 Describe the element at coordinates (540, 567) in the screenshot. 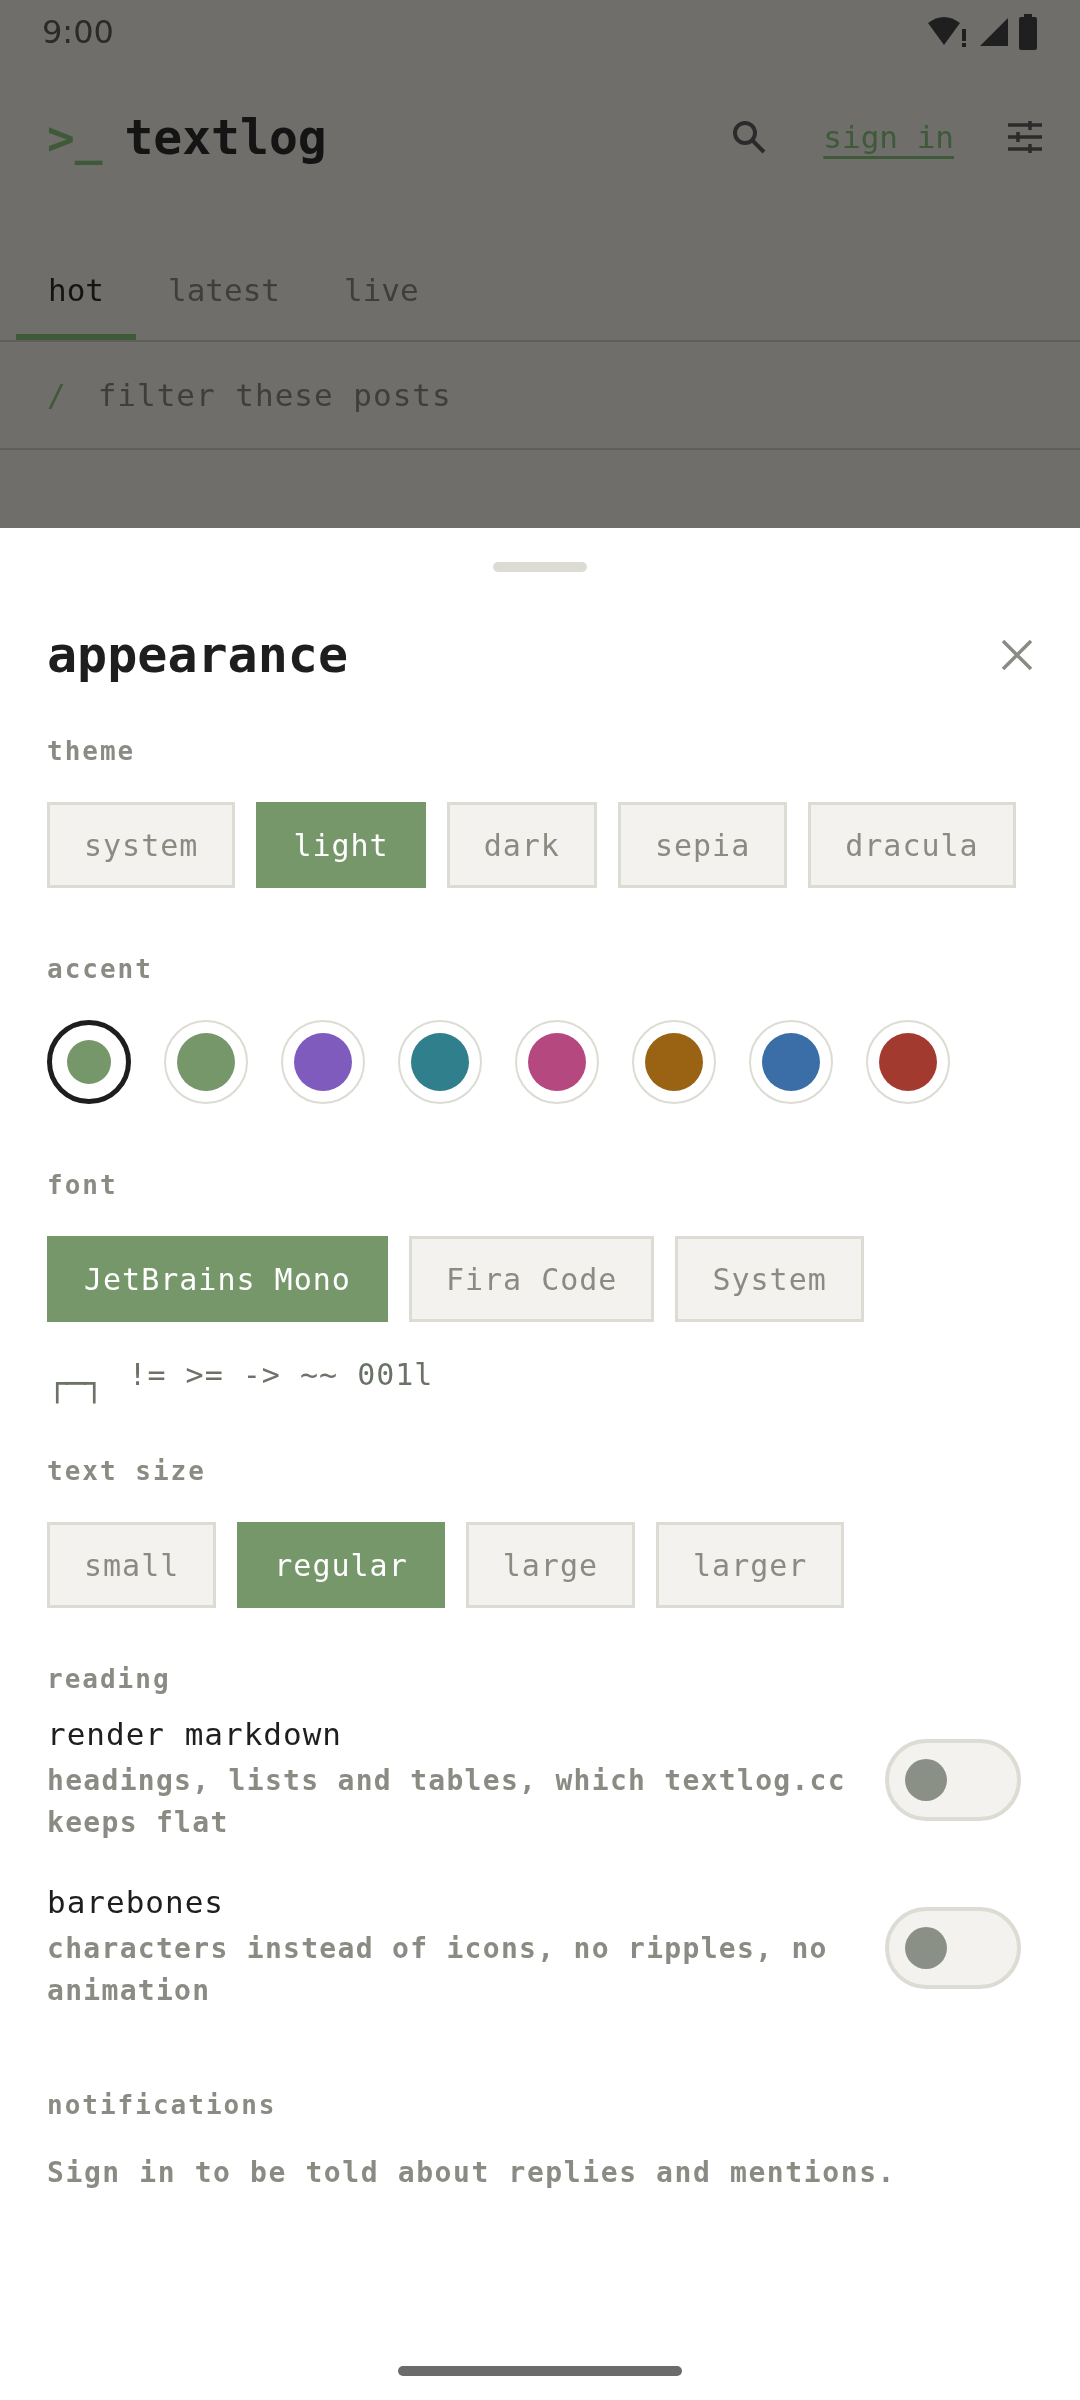

I see `drag-handle` at that location.